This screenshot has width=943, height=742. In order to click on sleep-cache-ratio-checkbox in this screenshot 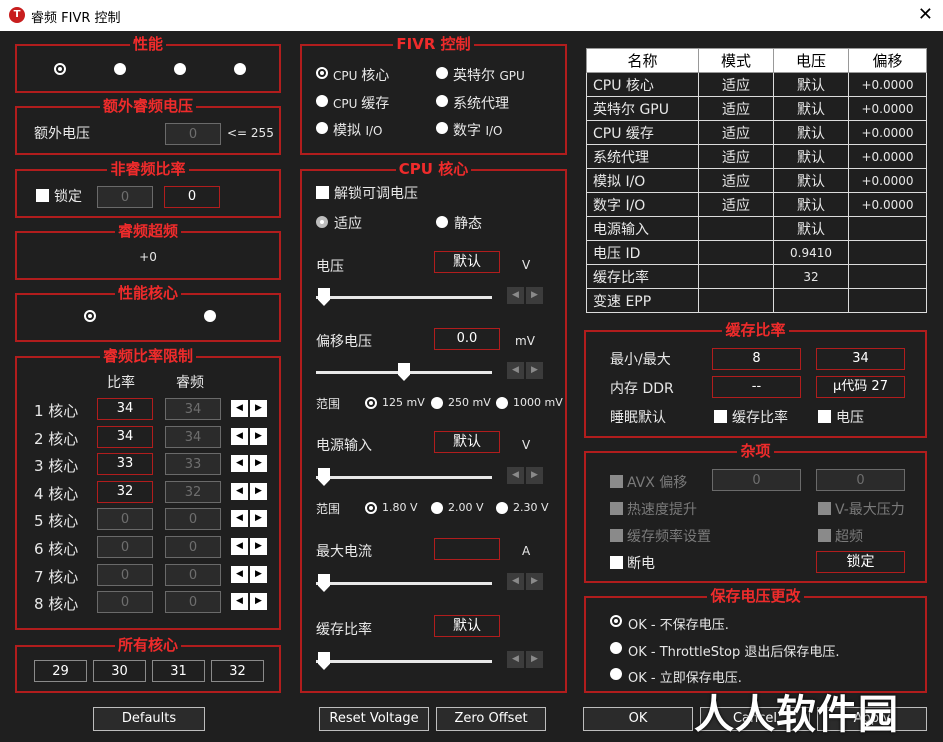, I will do `click(720, 416)`.